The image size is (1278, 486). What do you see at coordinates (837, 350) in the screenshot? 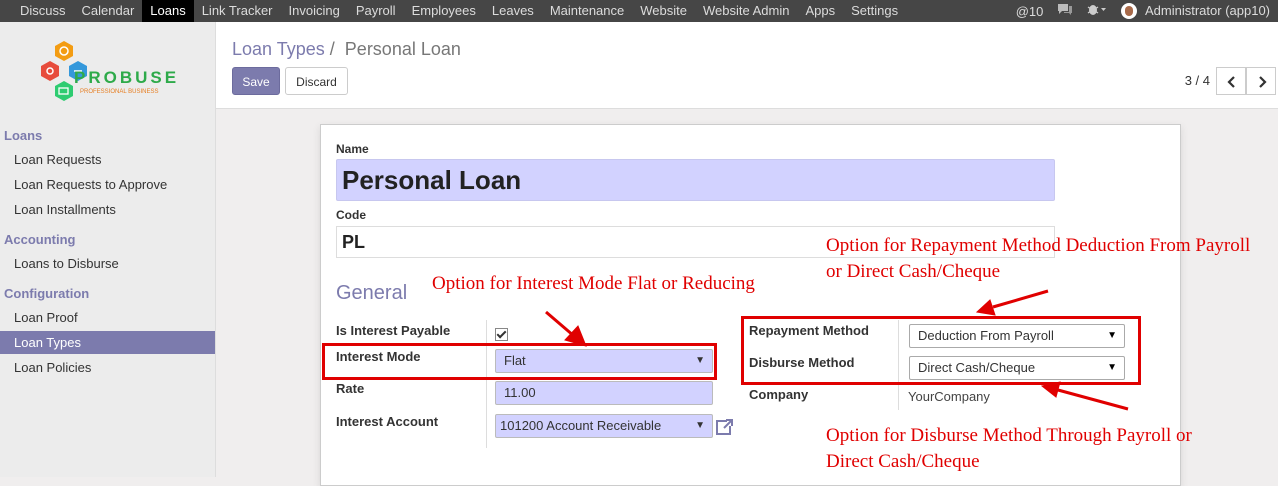
I see `annotation-arrows` at bounding box center [837, 350].